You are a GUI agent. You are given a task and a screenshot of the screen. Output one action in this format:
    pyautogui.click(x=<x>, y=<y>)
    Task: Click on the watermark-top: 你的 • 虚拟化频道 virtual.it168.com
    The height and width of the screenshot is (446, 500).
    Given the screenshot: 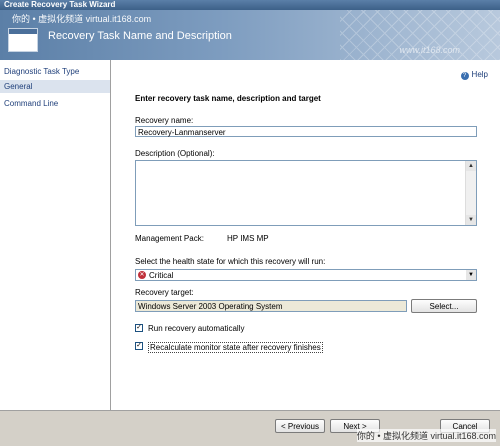 What is the action you would take?
    pyautogui.click(x=82, y=19)
    